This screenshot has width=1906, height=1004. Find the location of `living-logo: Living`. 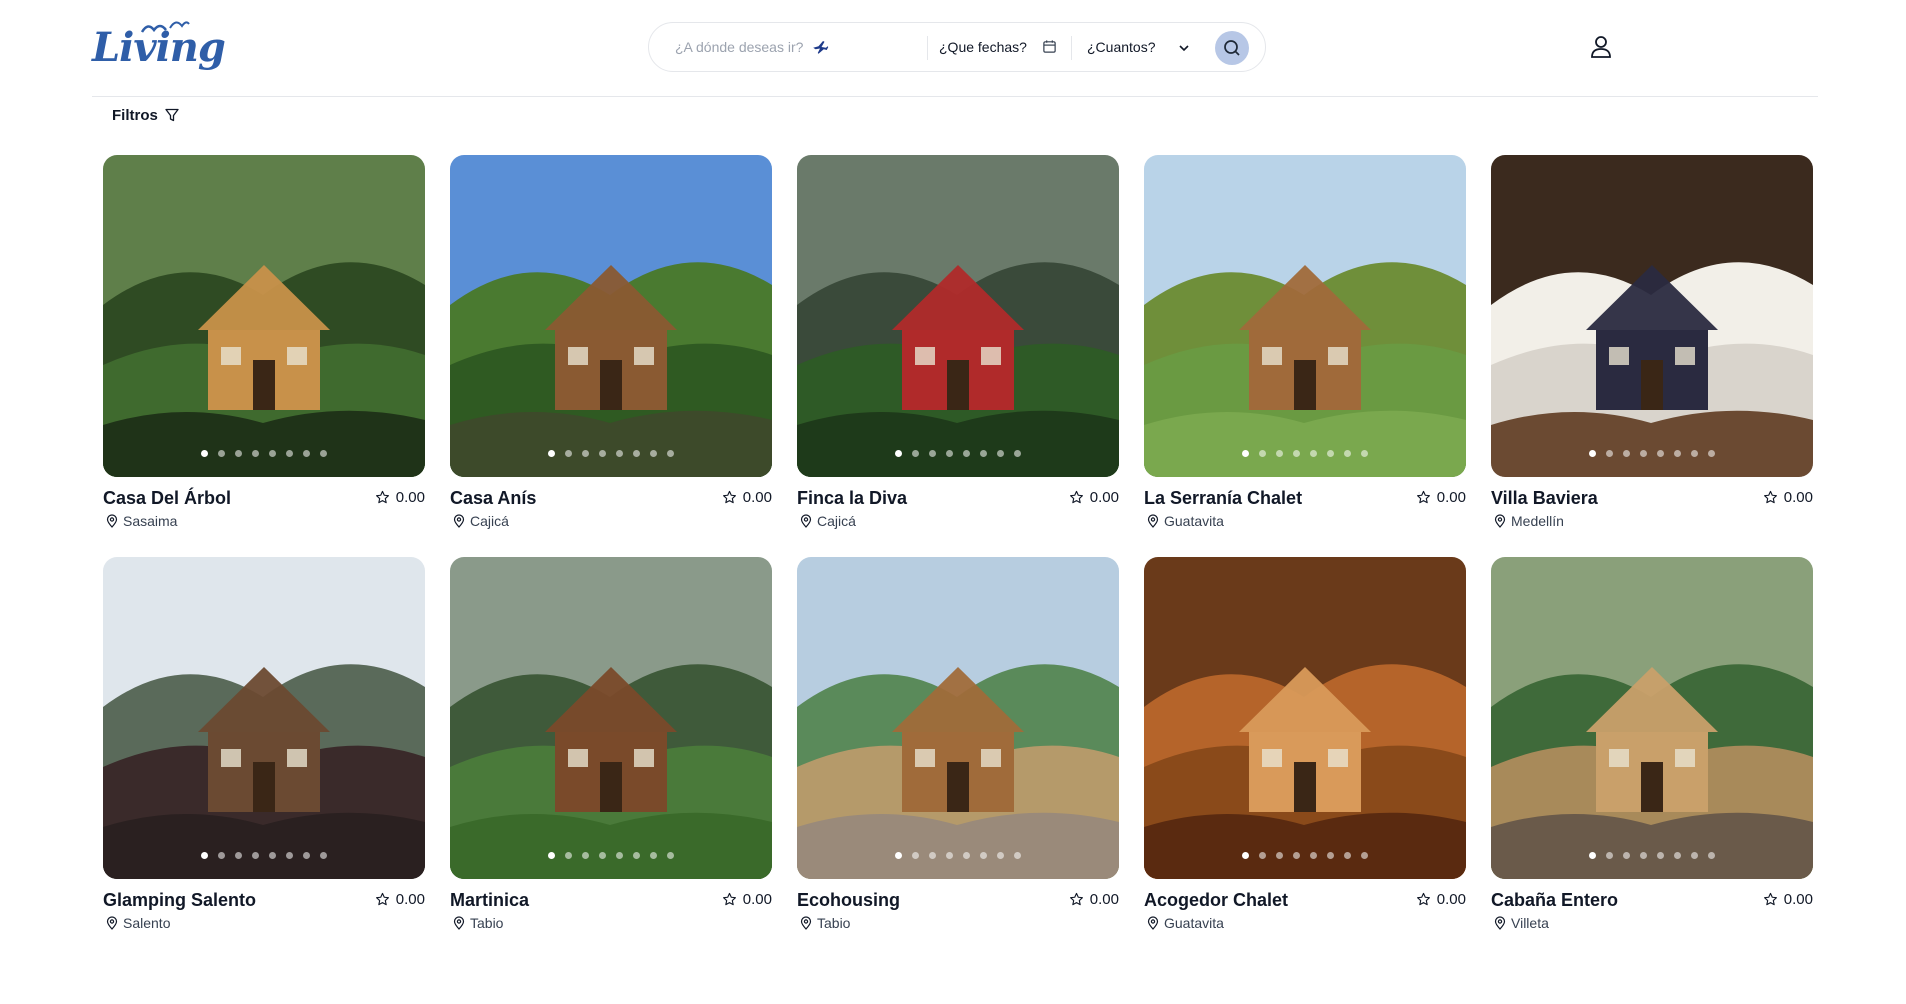

living-logo: Living is located at coordinates (159, 47).